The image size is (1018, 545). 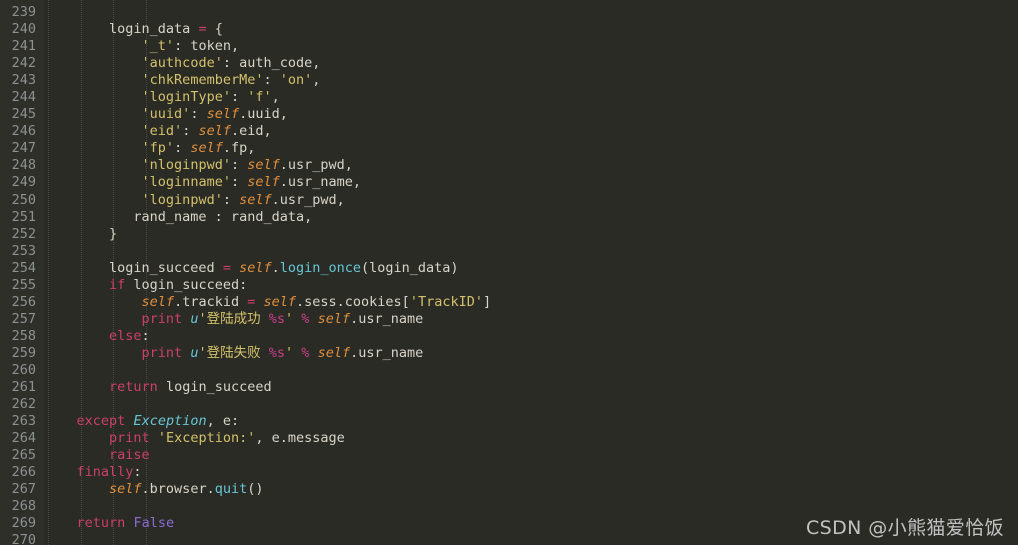 I want to click on code-token: 'loginpwd', so click(x=182, y=199).